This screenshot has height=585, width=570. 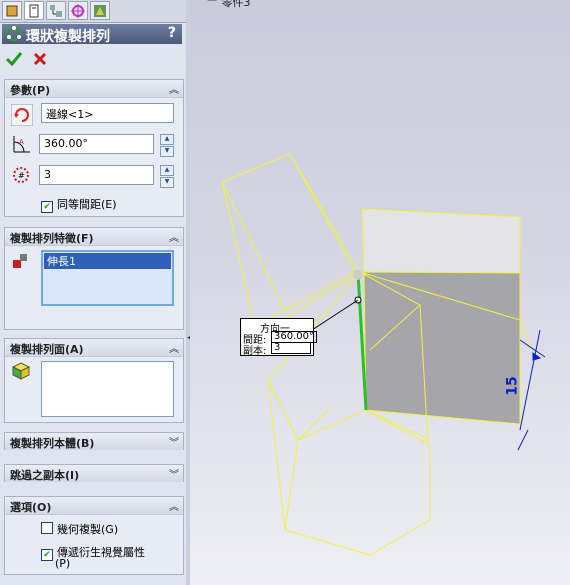 What do you see at coordinates (513, 385) in the screenshot?
I see `dimension-label: 15` at bounding box center [513, 385].